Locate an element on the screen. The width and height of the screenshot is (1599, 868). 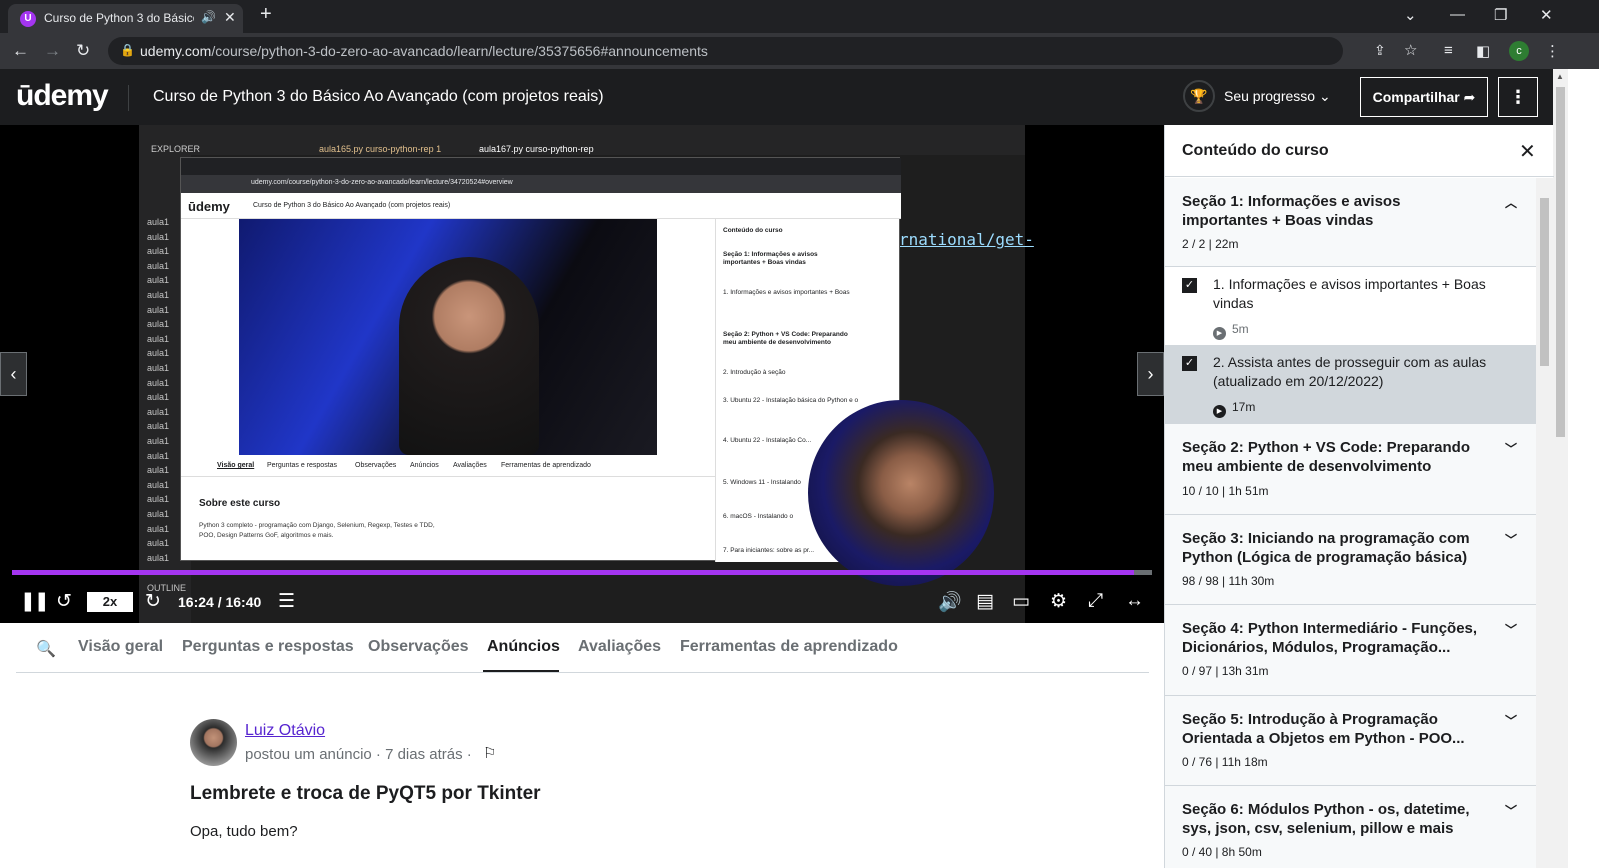
minimize-icon: — is located at coordinates (1457, 14).